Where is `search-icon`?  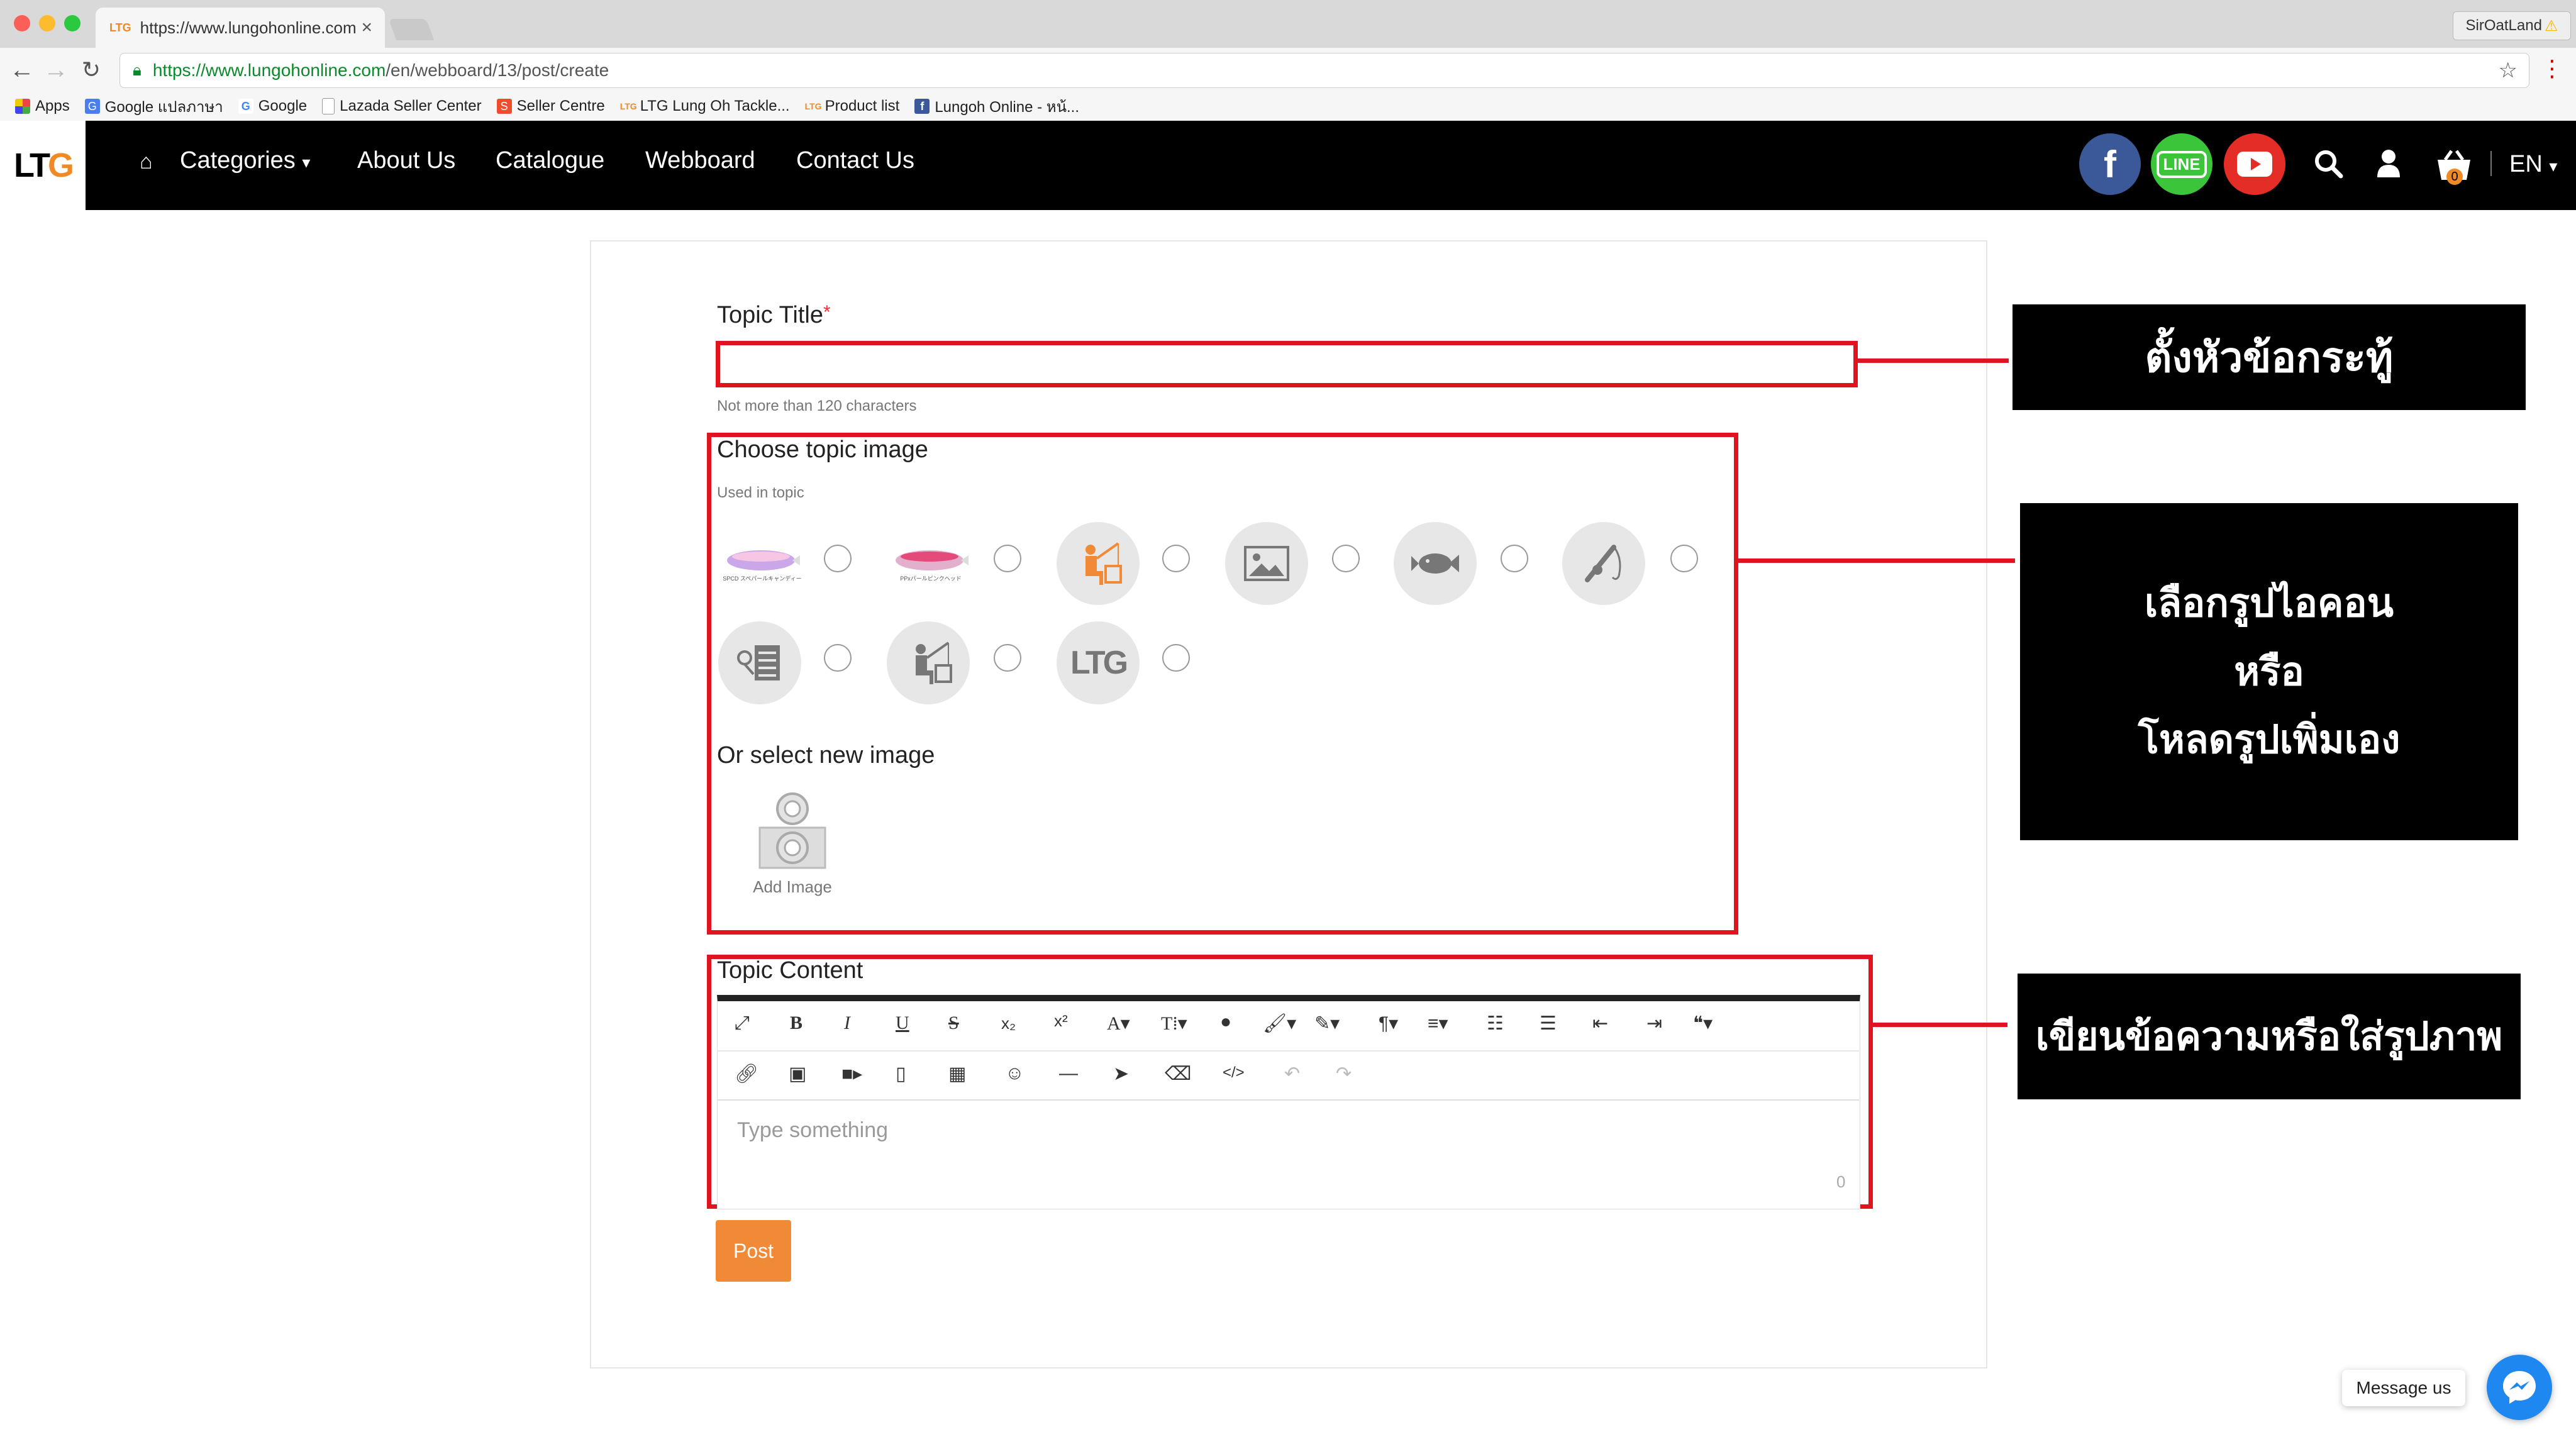 search-icon is located at coordinates (2328, 167).